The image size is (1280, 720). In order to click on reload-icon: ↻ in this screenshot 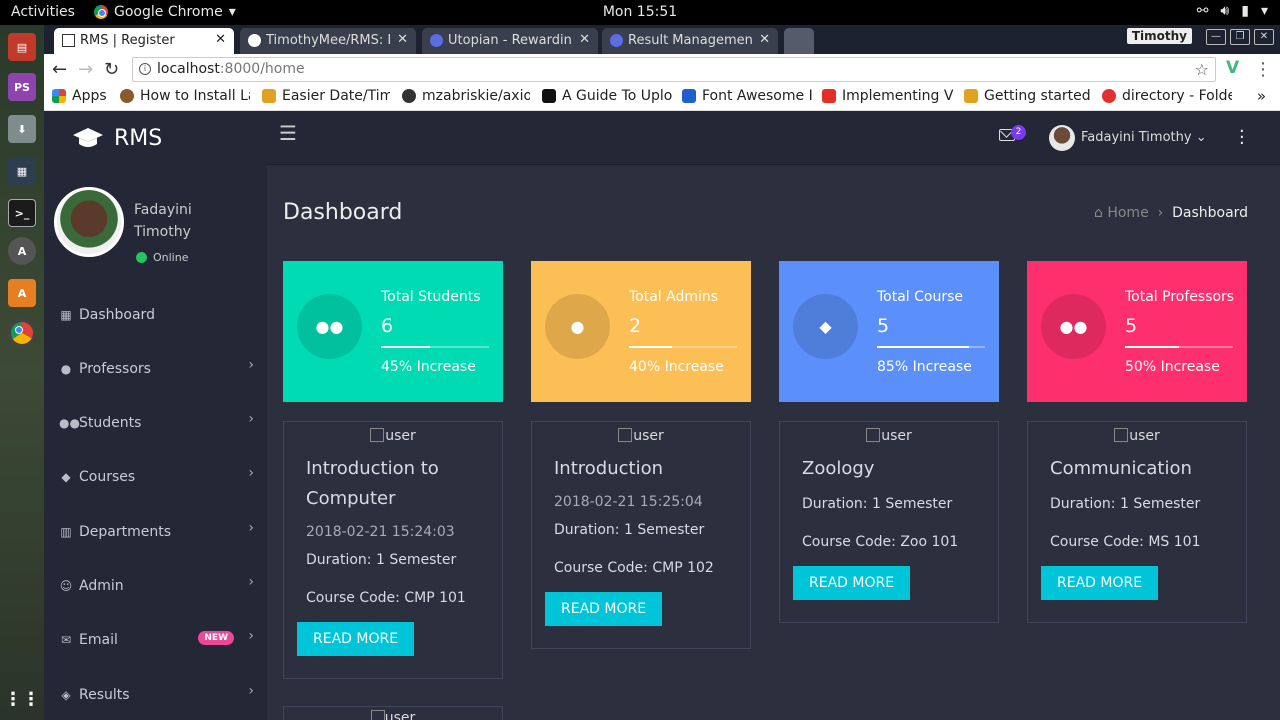, I will do `click(111, 69)`.